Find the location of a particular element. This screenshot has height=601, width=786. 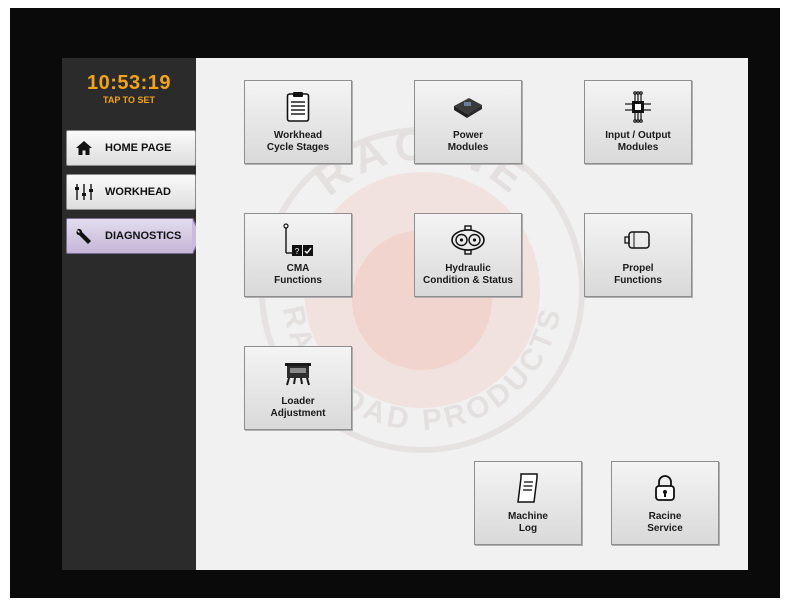

scroll-log-icon is located at coordinates (528, 488).